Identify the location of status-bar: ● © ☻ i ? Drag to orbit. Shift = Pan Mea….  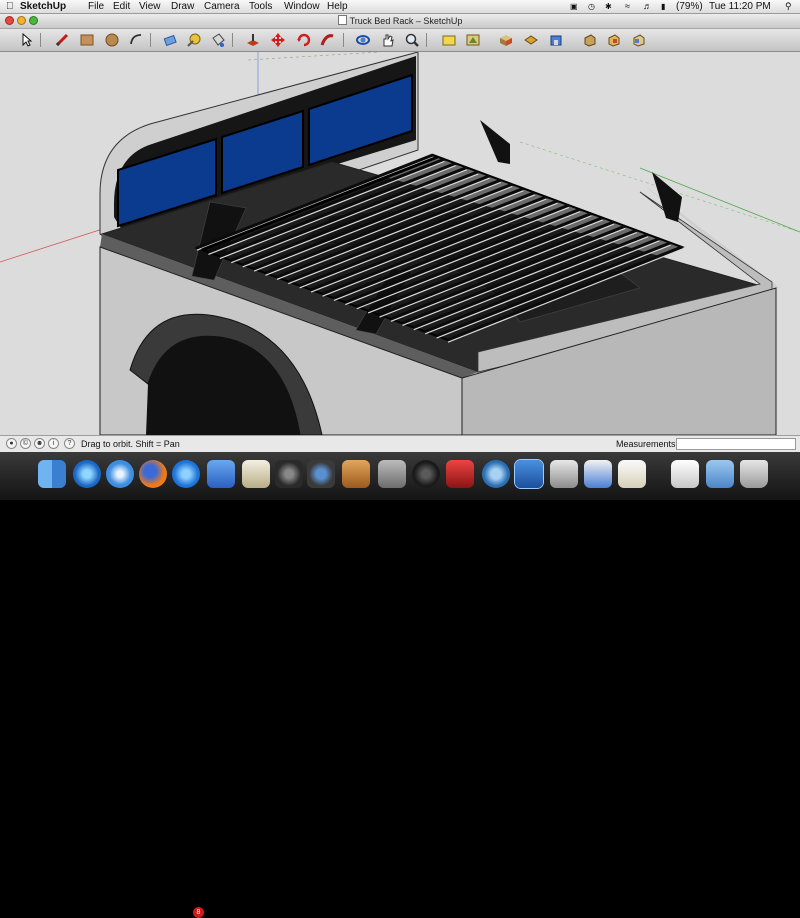
(400, 444).